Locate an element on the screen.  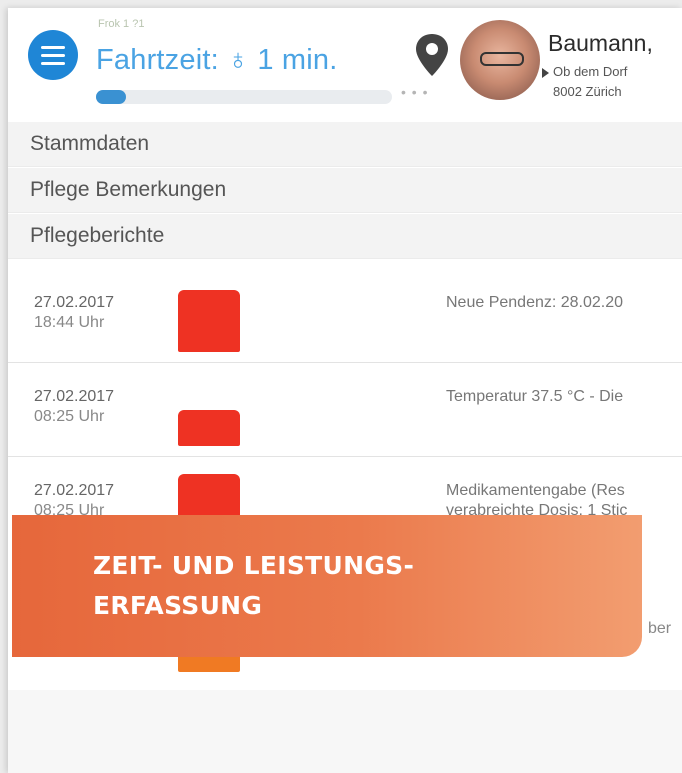
drive-time: Fahrtzeit: ♁ 1 min. is located at coordinates (217, 60).